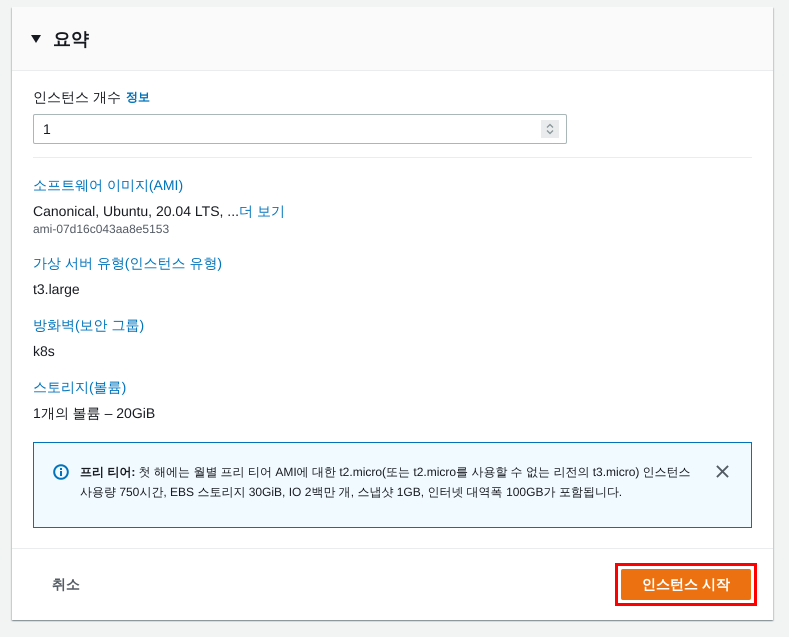 Image resolution: width=789 pixels, height=637 pixels. What do you see at coordinates (300, 129) in the screenshot?
I see `number-input-field: 1` at bounding box center [300, 129].